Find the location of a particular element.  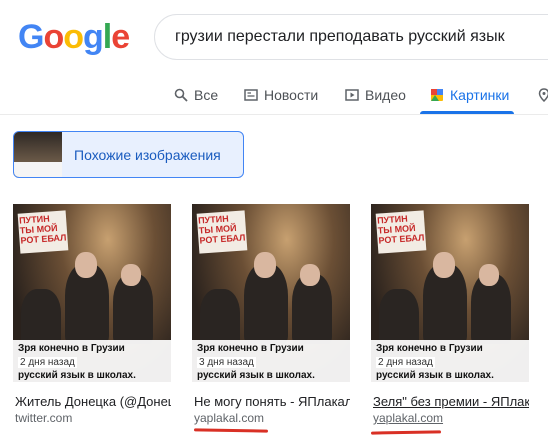

similar-images-label: Похожие изображения is located at coordinates (147, 155).